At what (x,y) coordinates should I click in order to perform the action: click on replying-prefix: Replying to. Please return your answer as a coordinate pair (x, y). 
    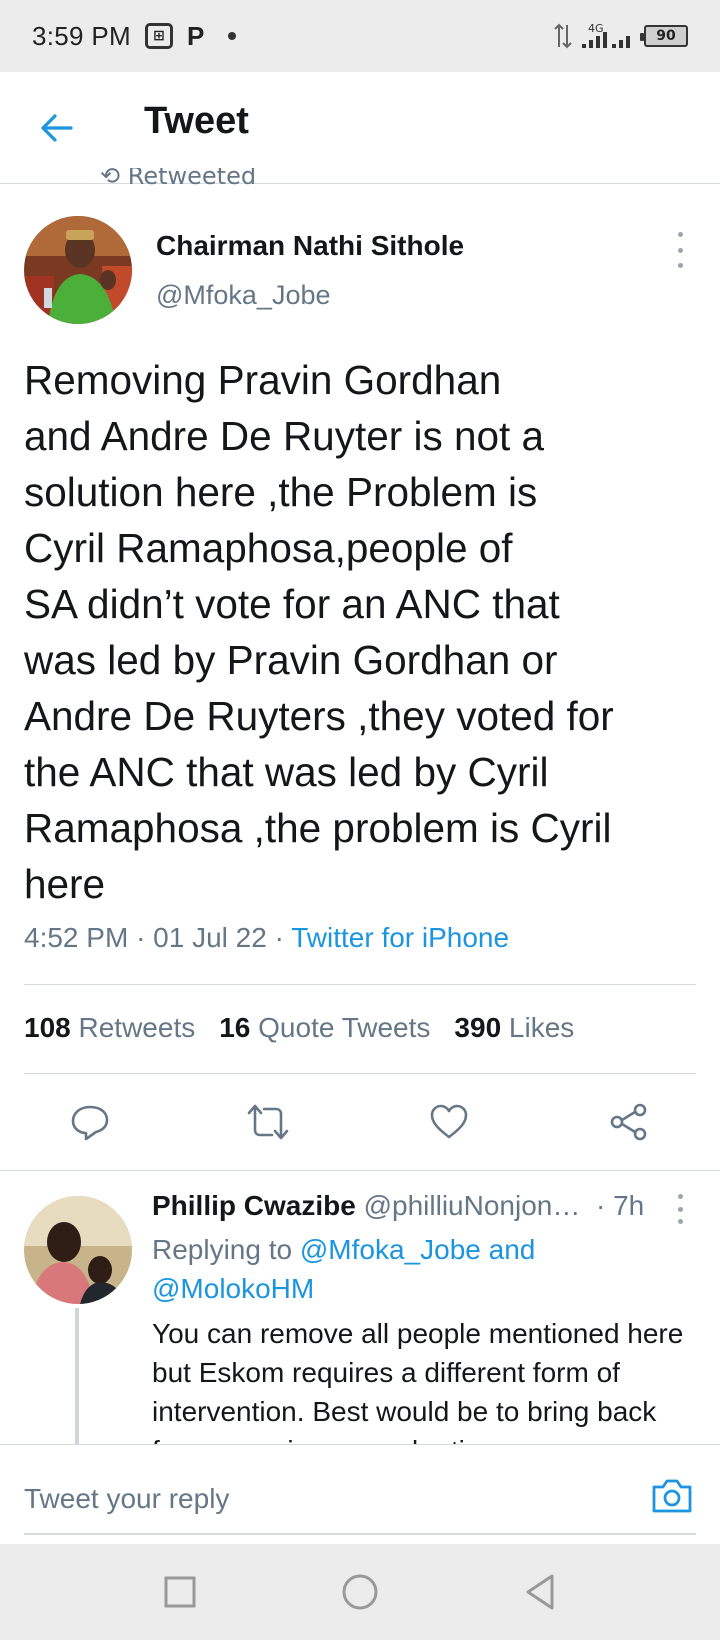
    Looking at the image, I should click on (222, 1249).